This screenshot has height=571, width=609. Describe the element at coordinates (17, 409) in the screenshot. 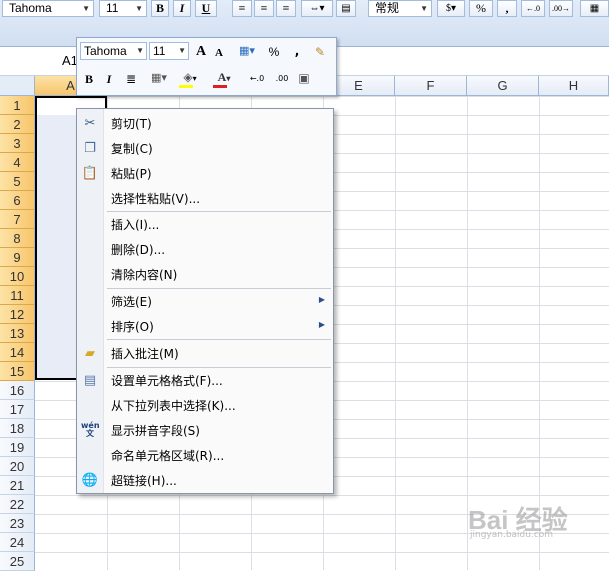

I see `row-header: 17` at that location.